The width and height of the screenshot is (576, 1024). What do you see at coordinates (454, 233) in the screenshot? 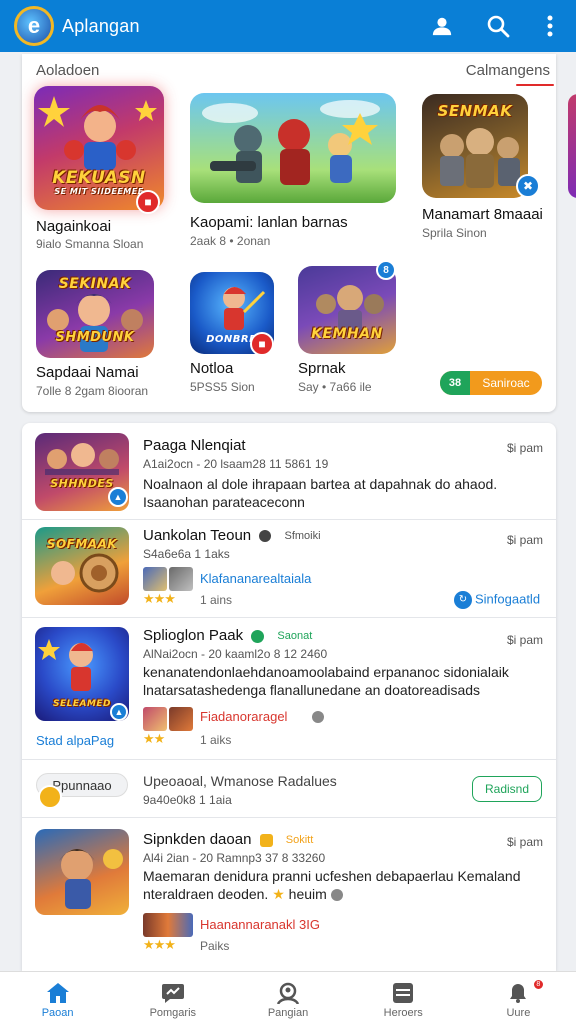
I see `tile-subtitle: Sprila Sinon` at bounding box center [454, 233].